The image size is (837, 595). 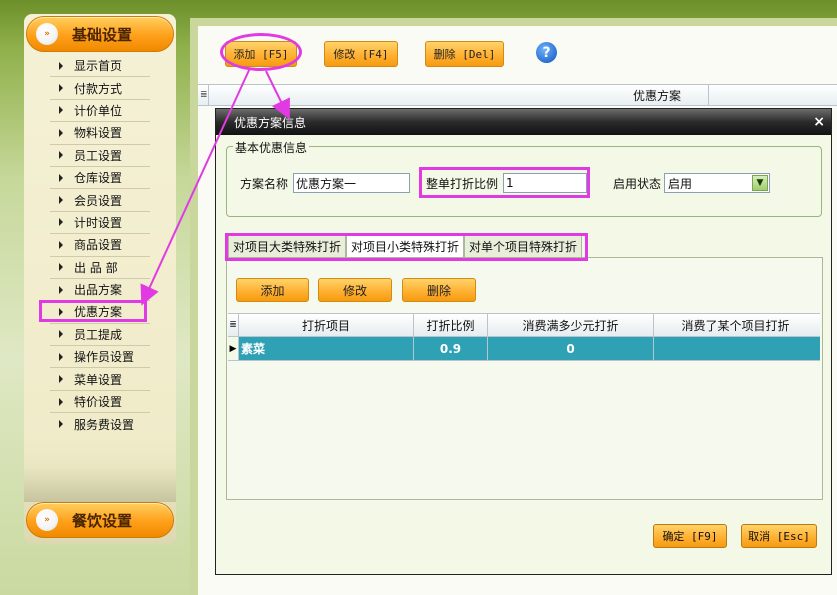 I want to click on sidebar-item-label: 计价单位, so click(x=98, y=110).